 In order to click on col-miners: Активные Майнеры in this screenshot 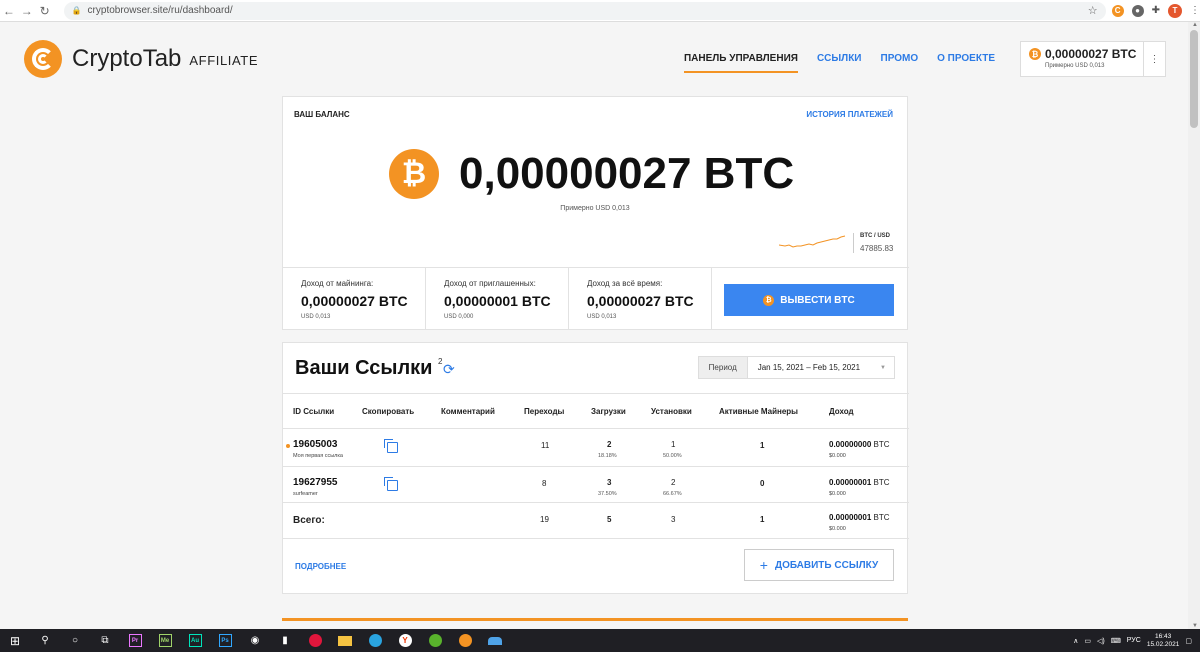, I will do `click(758, 411)`.